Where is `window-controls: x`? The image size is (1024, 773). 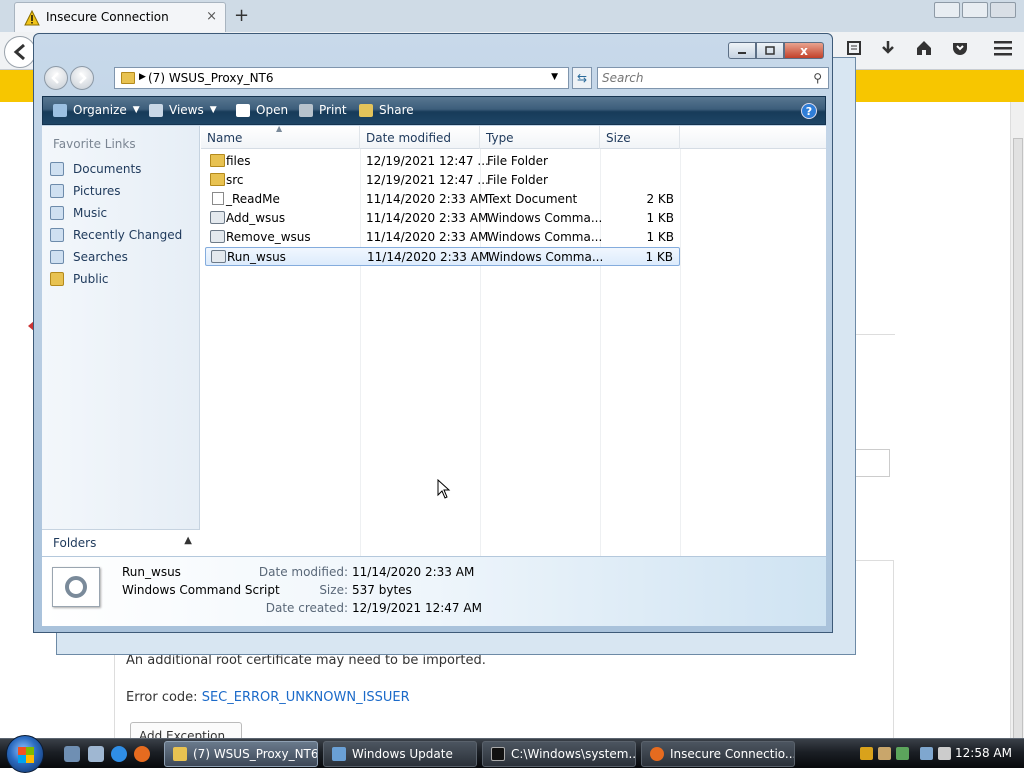 window-controls: x is located at coordinates (776, 50).